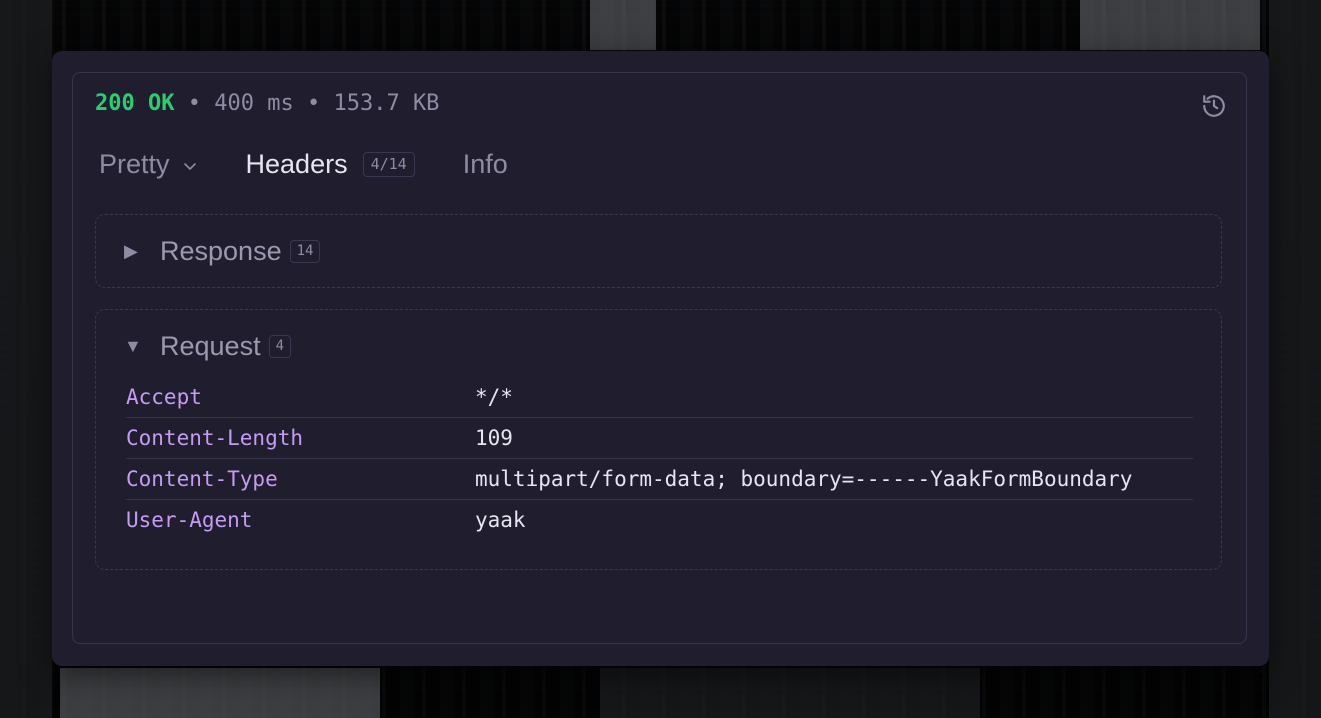  I want to click on section-label: Response, so click(221, 251).